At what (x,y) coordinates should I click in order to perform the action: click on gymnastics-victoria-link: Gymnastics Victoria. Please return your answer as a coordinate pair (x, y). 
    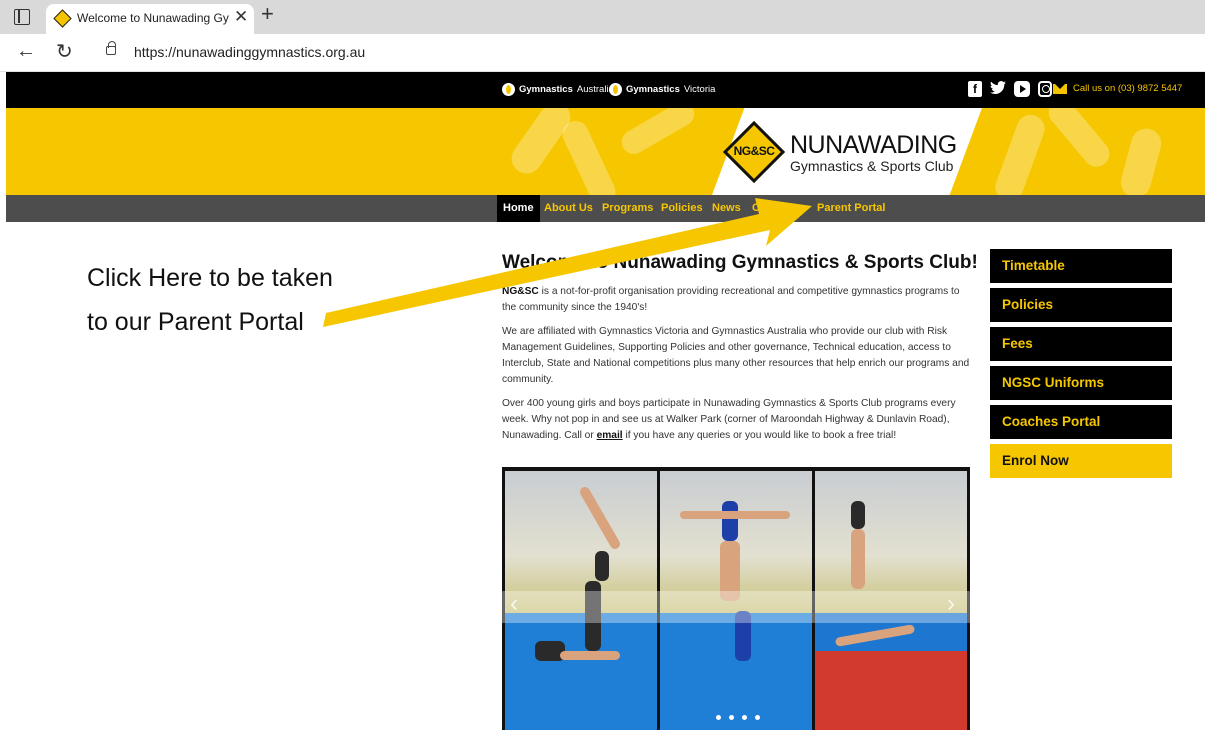
    Looking at the image, I should click on (662, 89).